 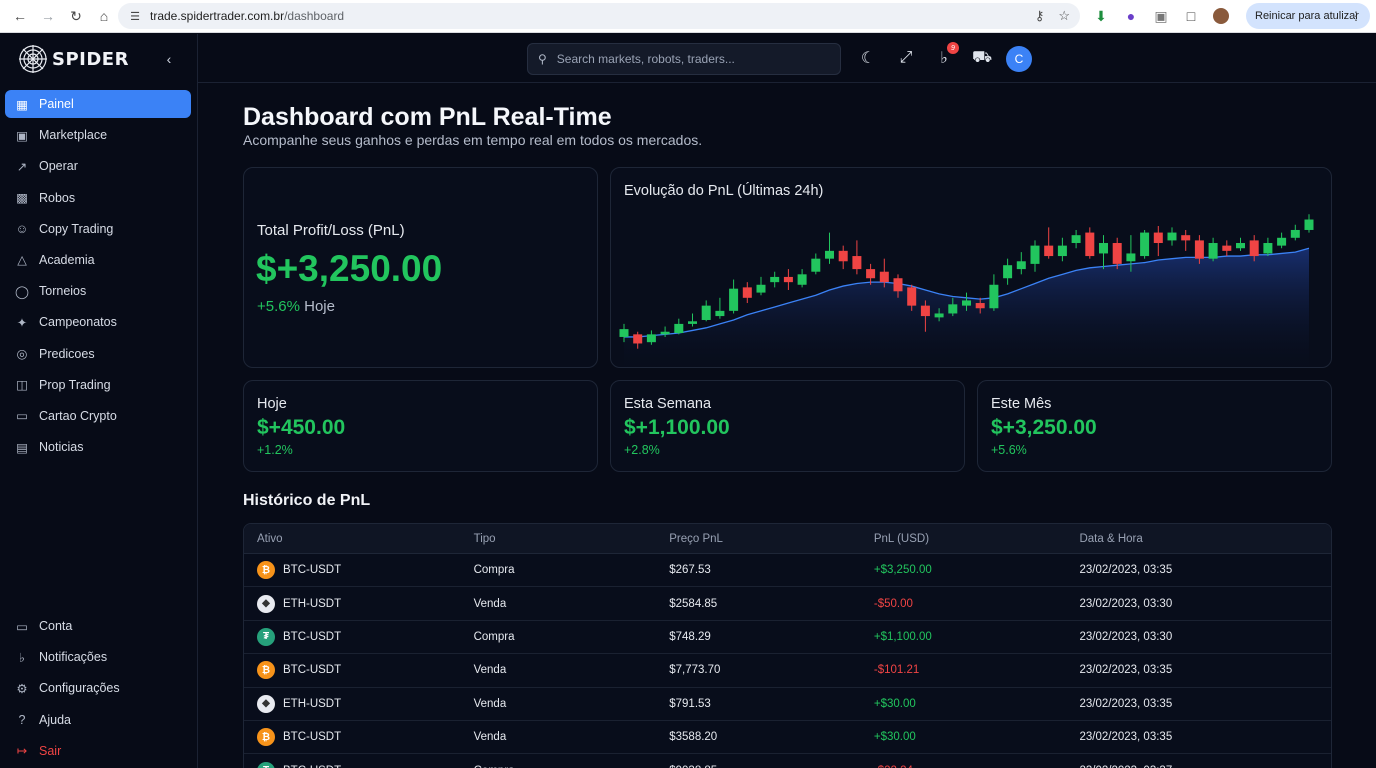 What do you see at coordinates (427, 117) in the screenshot?
I see `page-title: Dashboard com PnL Real-Time` at bounding box center [427, 117].